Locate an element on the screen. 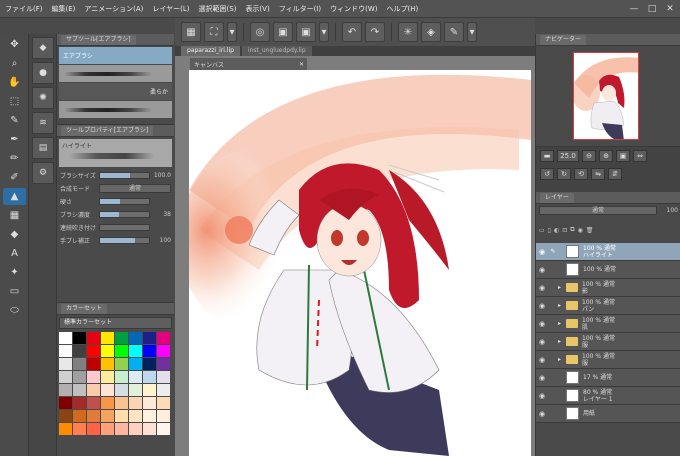 This screenshot has width=680, height=456. property-select: 通常 is located at coordinates (135, 188).